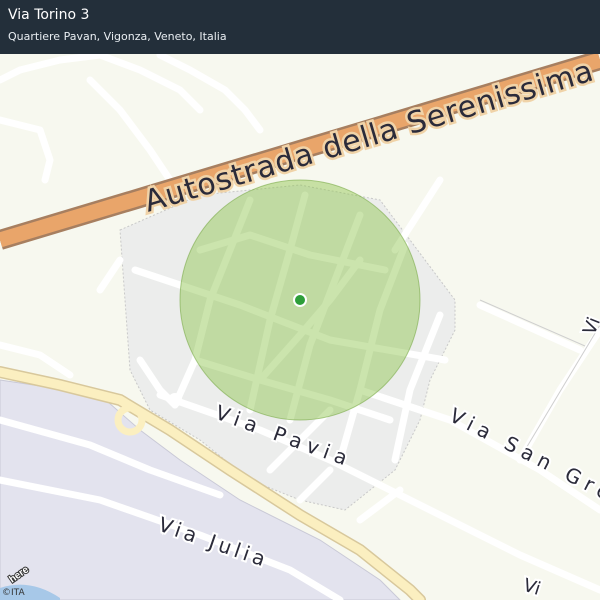 This screenshot has width=600, height=600. What do you see at coordinates (117, 36) in the screenshot?
I see `address-subtitle: Quartiere Pavan, Vigonza, Veneto, Italia` at bounding box center [117, 36].